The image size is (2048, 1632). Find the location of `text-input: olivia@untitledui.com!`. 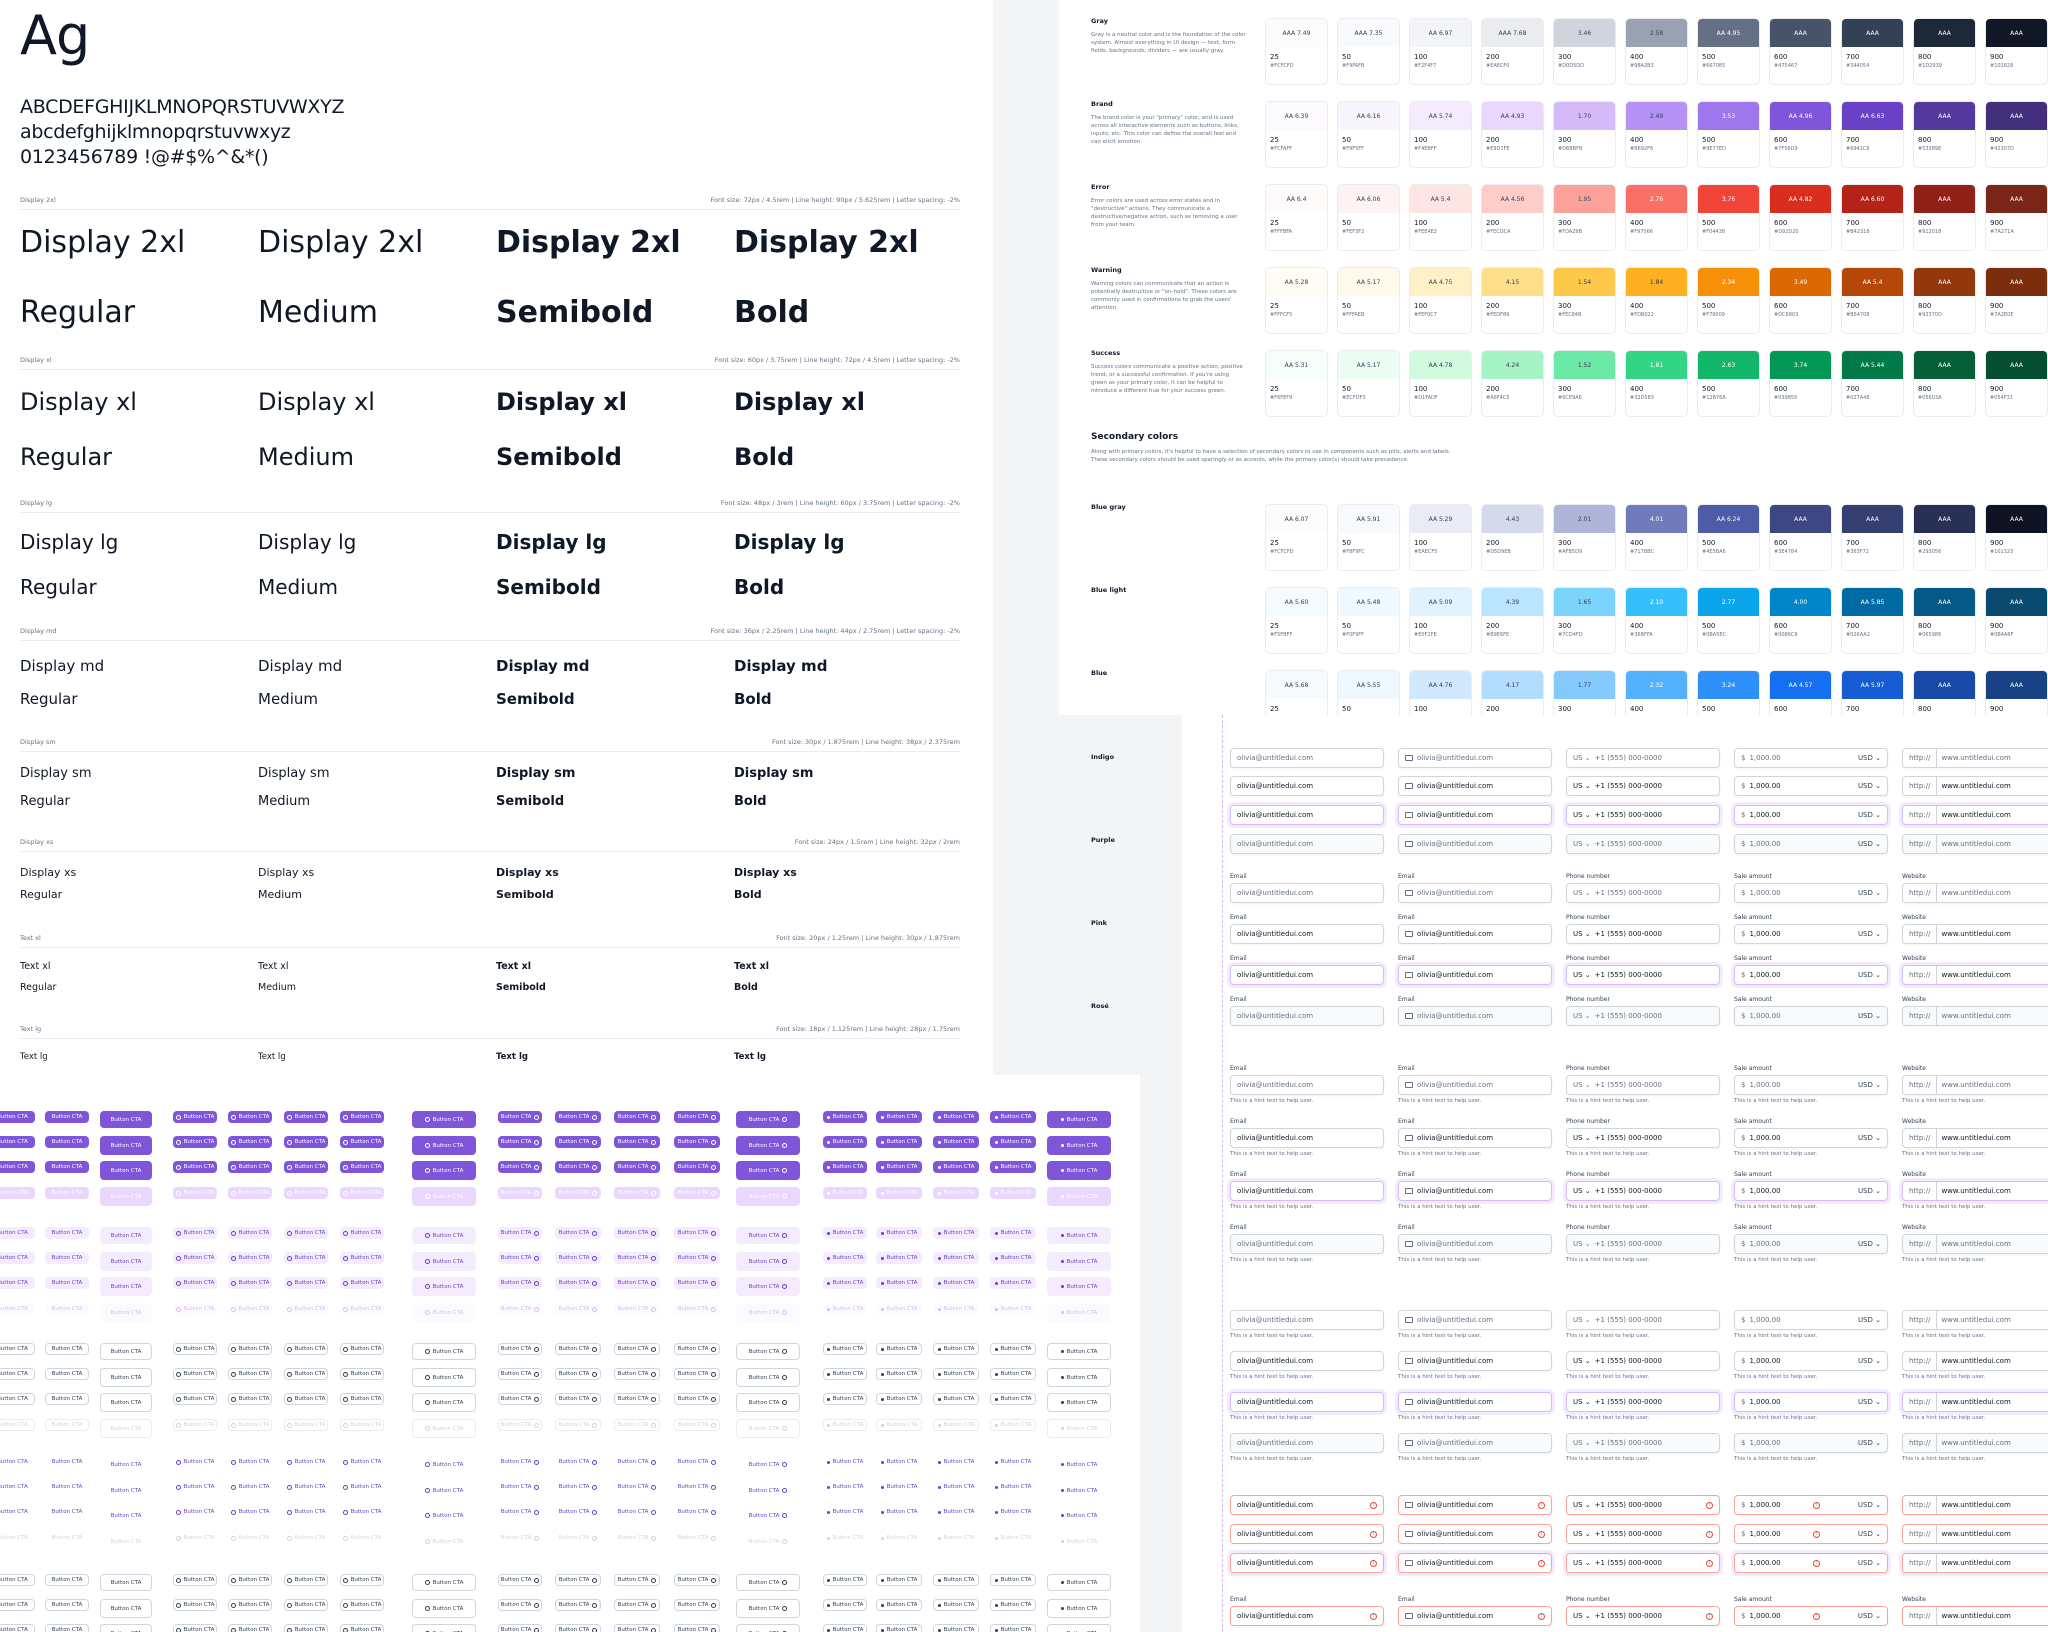

text-input: olivia@untitledui.com! is located at coordinates (1475, 1505).